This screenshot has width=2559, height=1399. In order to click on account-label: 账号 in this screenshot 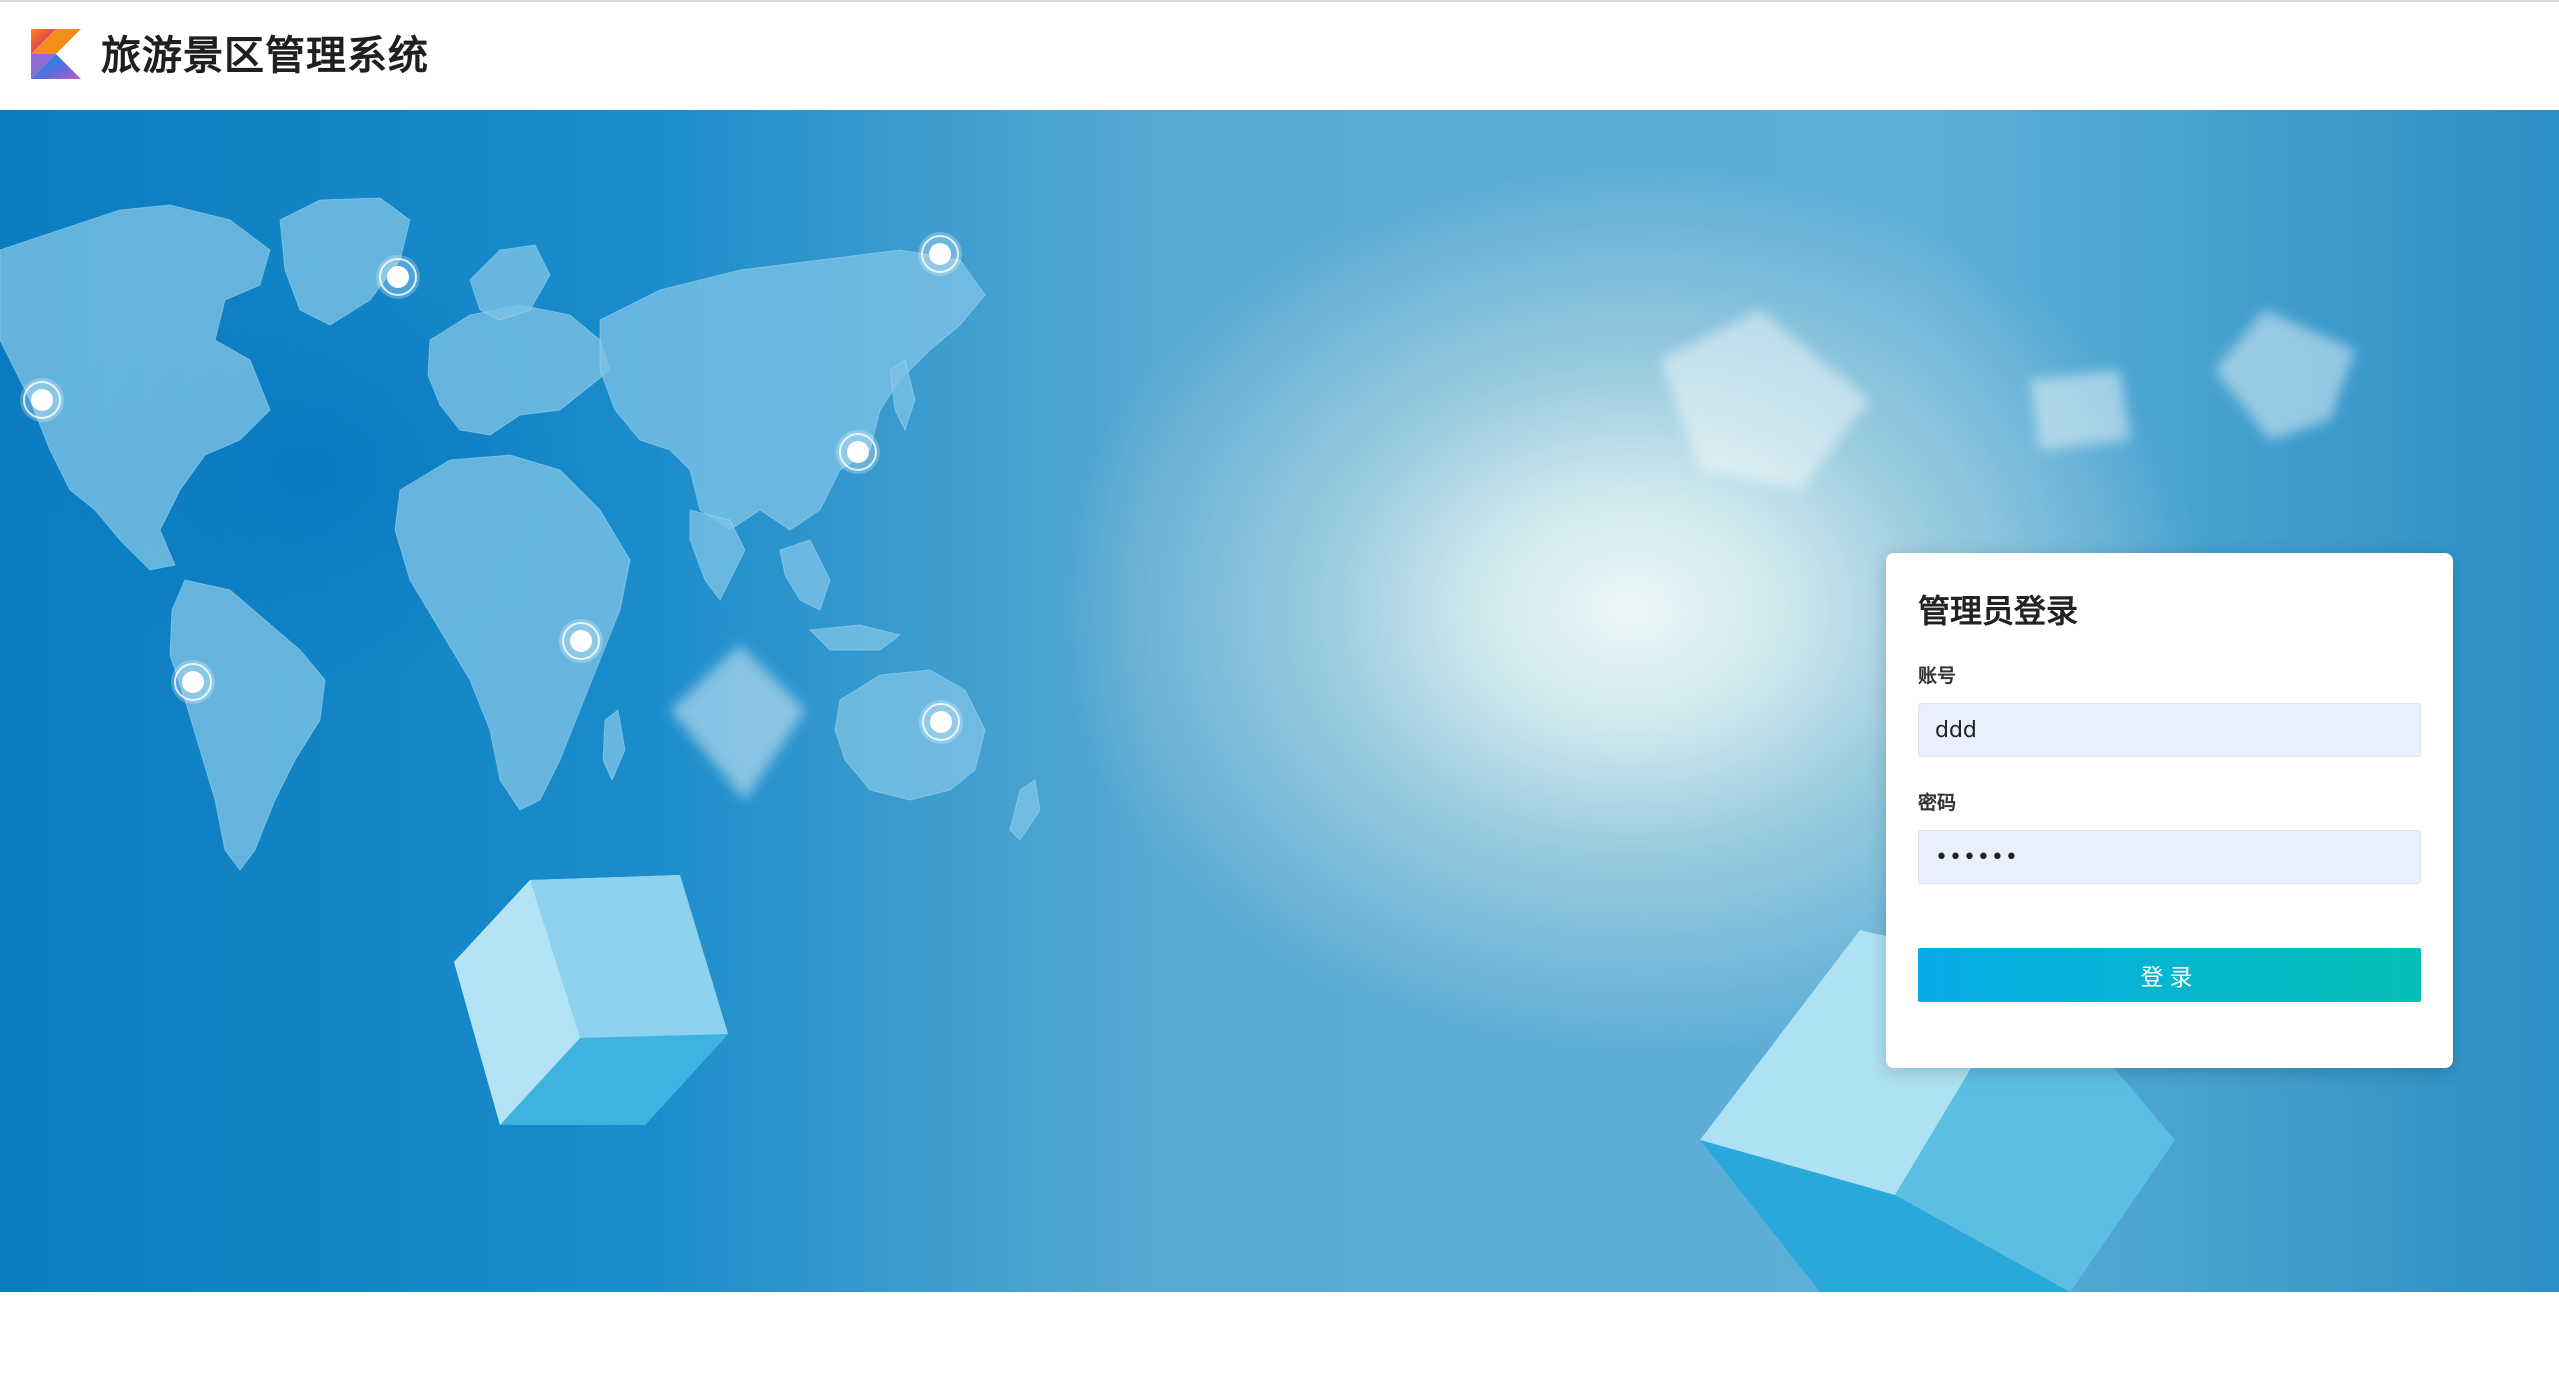, I will do `click(1937, 676)`.